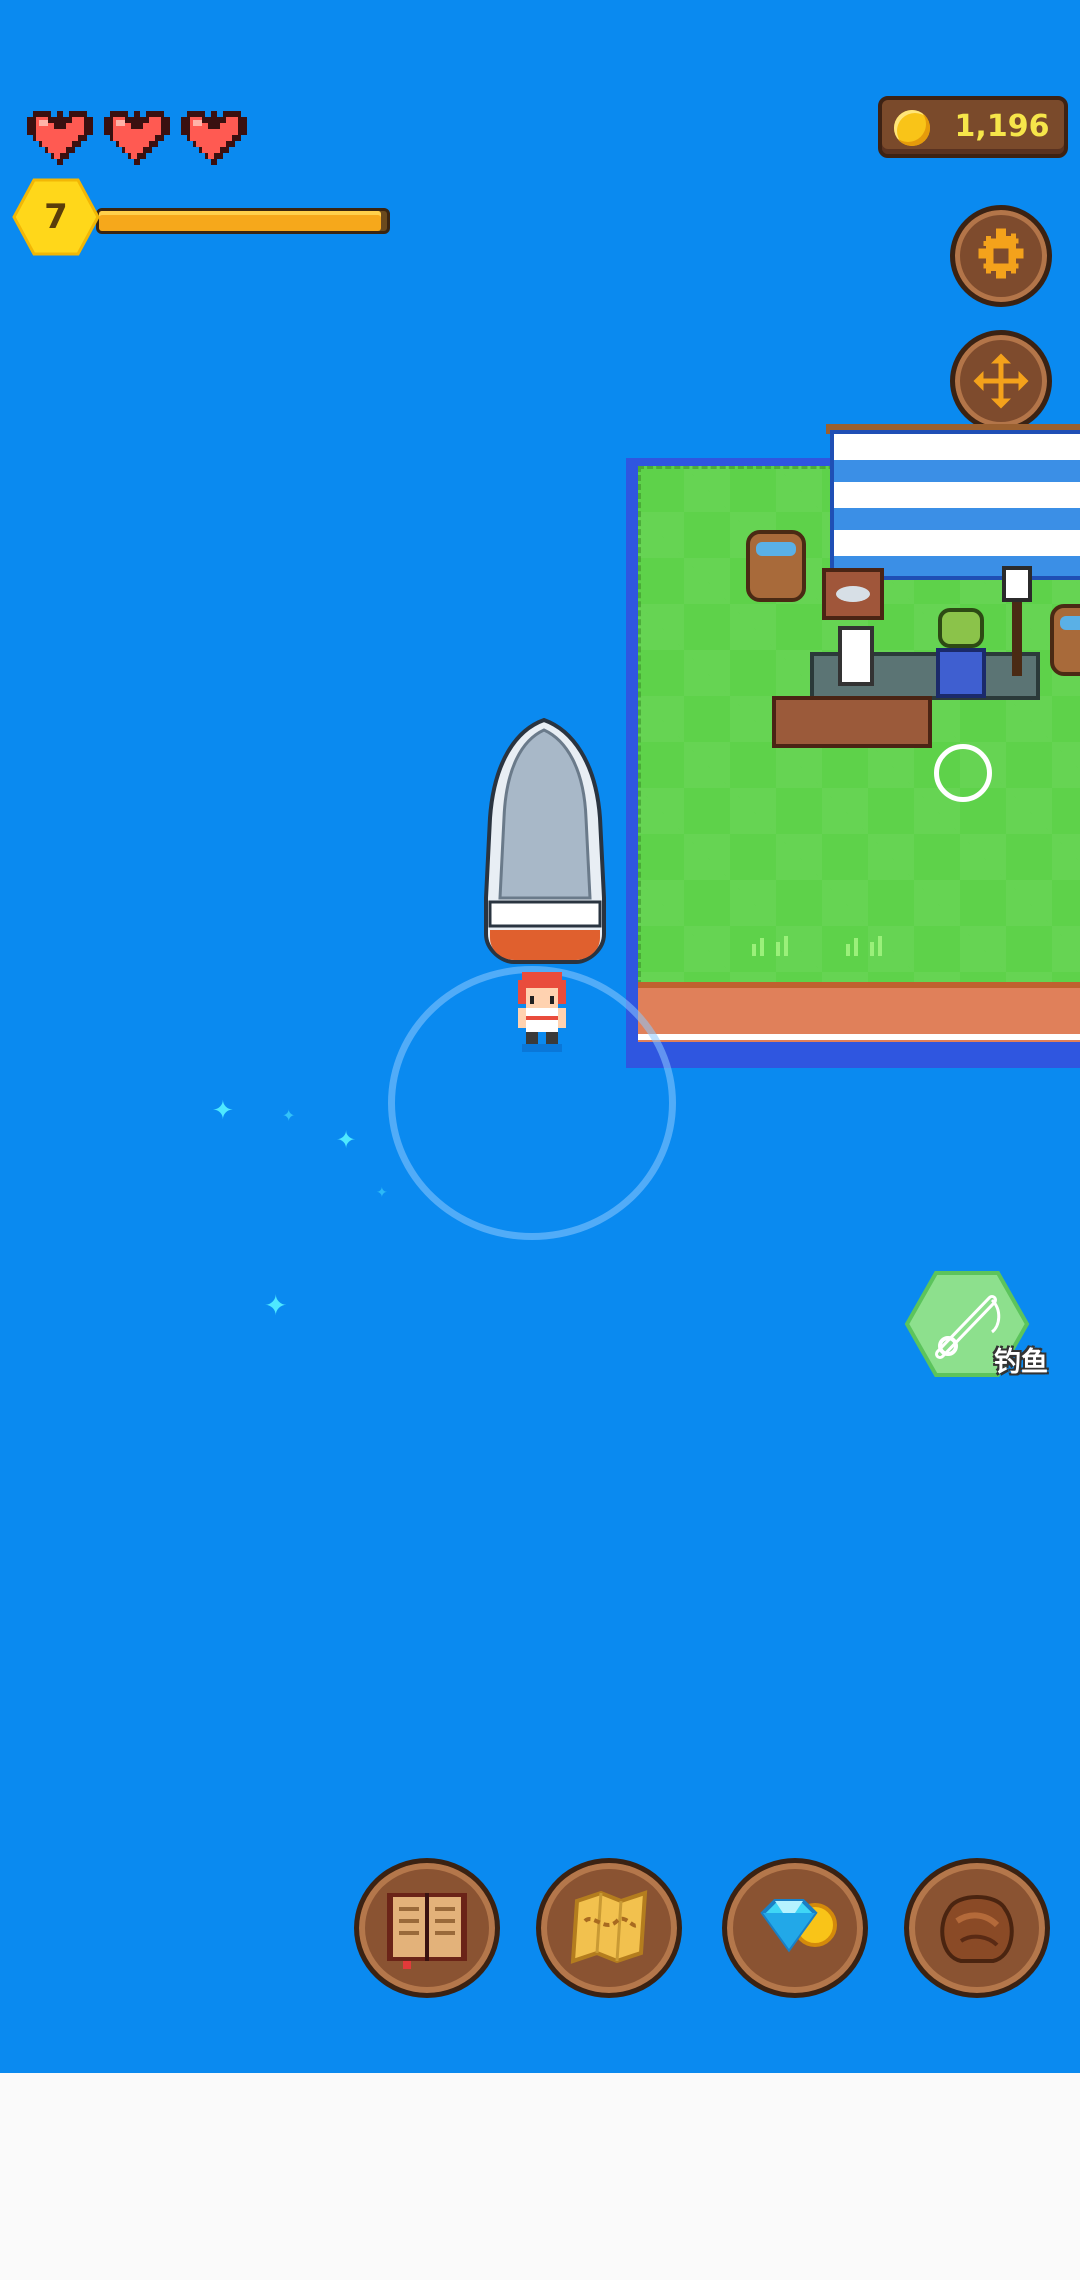 The height and width of the screenshot is (2280, 1080). I want to click on leather-bag-icon, so click(977, 1929).